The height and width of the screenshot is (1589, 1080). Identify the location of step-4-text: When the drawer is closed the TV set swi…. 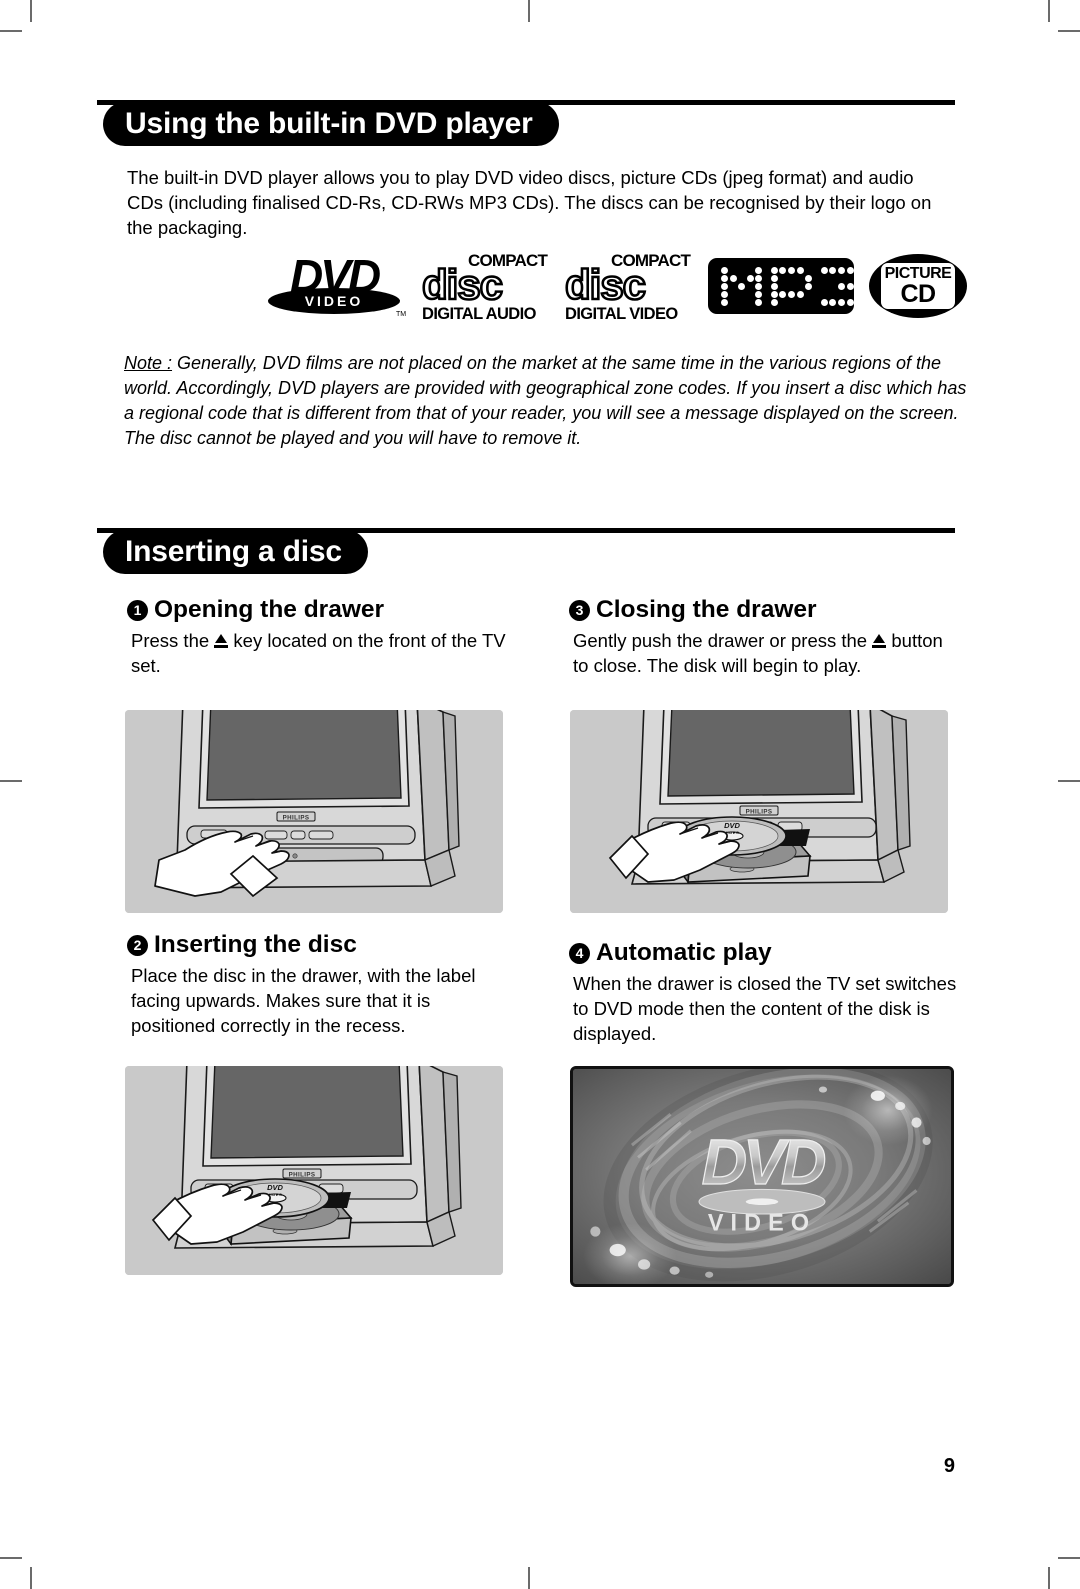
(765, 1008).